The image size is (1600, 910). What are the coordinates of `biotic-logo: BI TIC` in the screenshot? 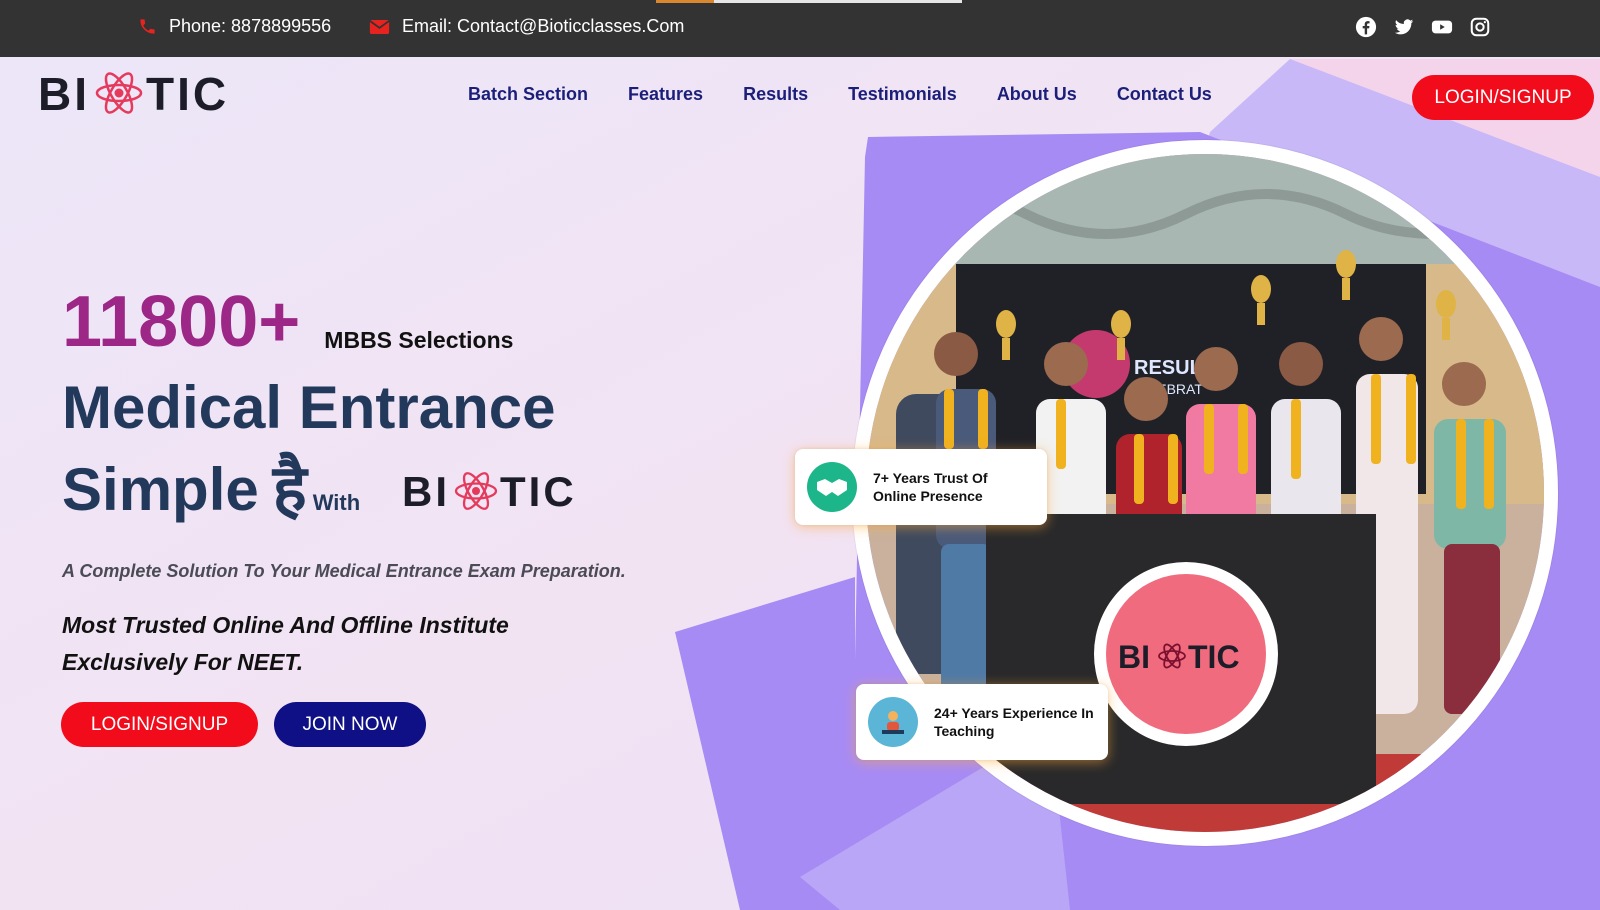 It's located at (143, 96).